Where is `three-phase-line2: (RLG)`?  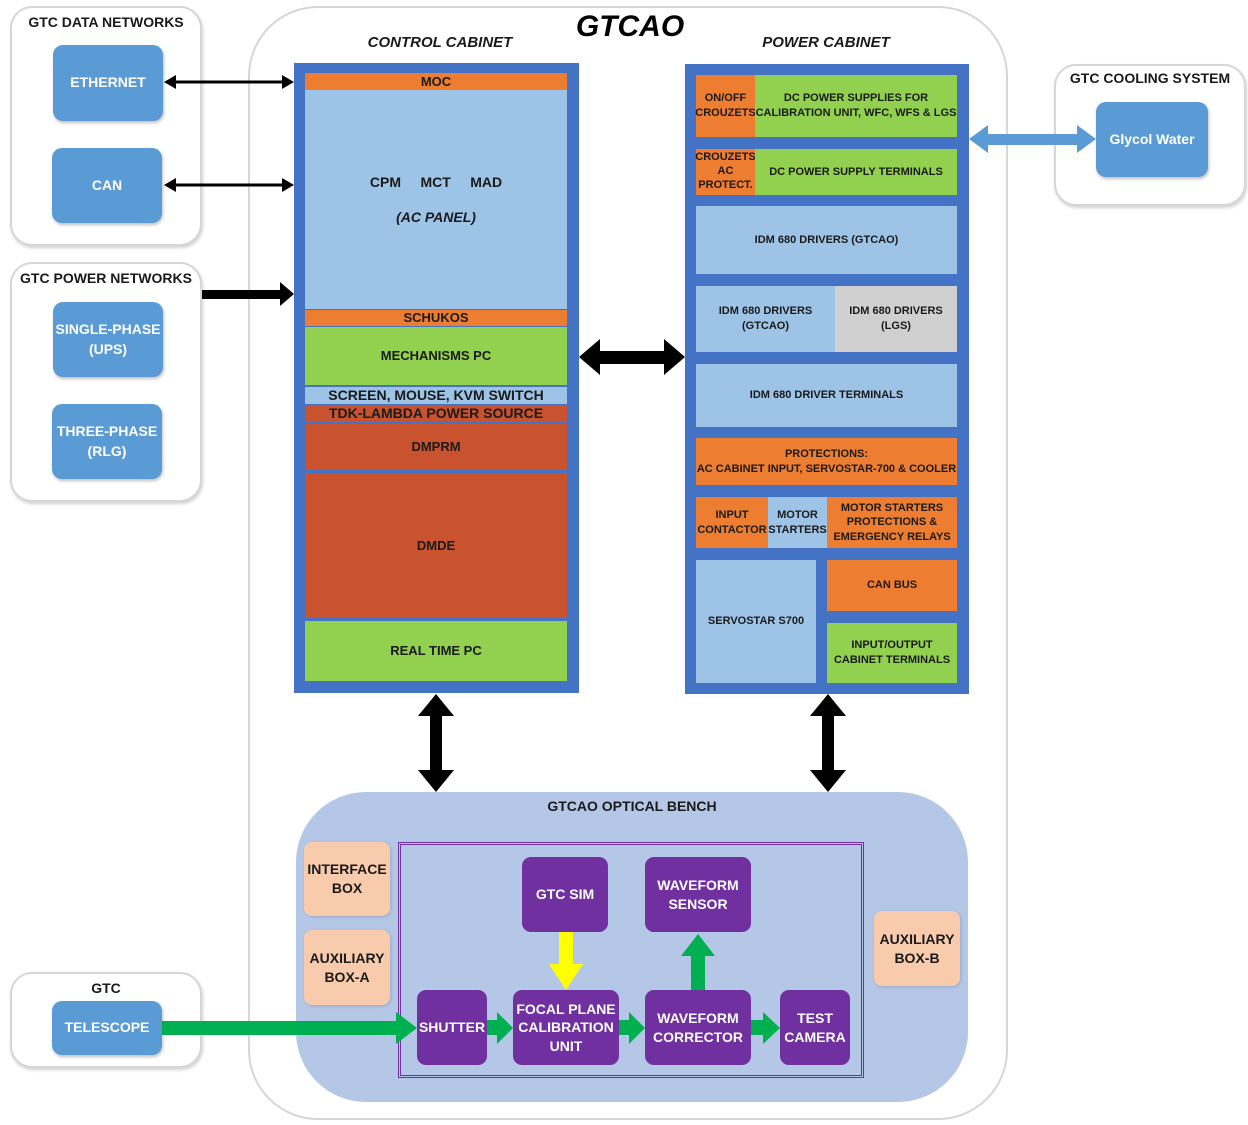 three-phase-line2: (RLG) is located at coordinates (107, 450).